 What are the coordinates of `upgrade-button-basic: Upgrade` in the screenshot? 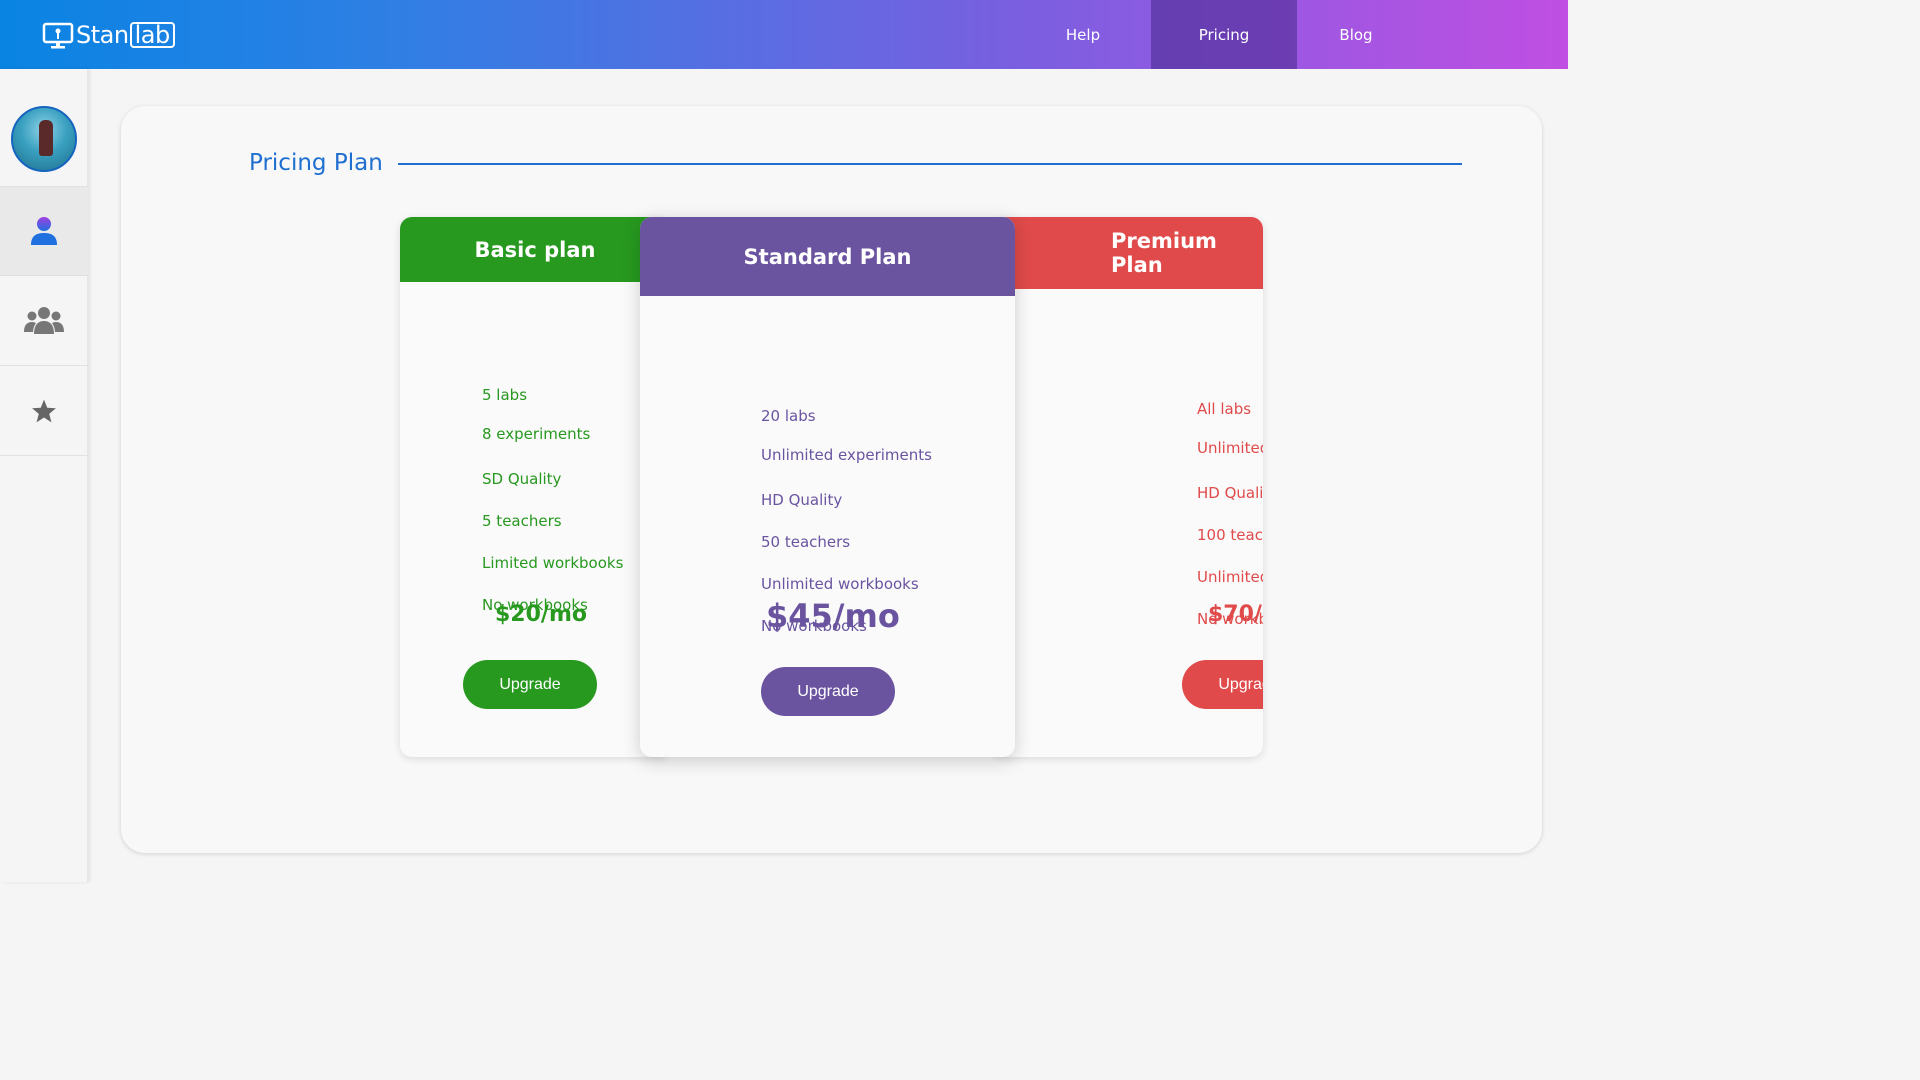 It's located at (530, 684).